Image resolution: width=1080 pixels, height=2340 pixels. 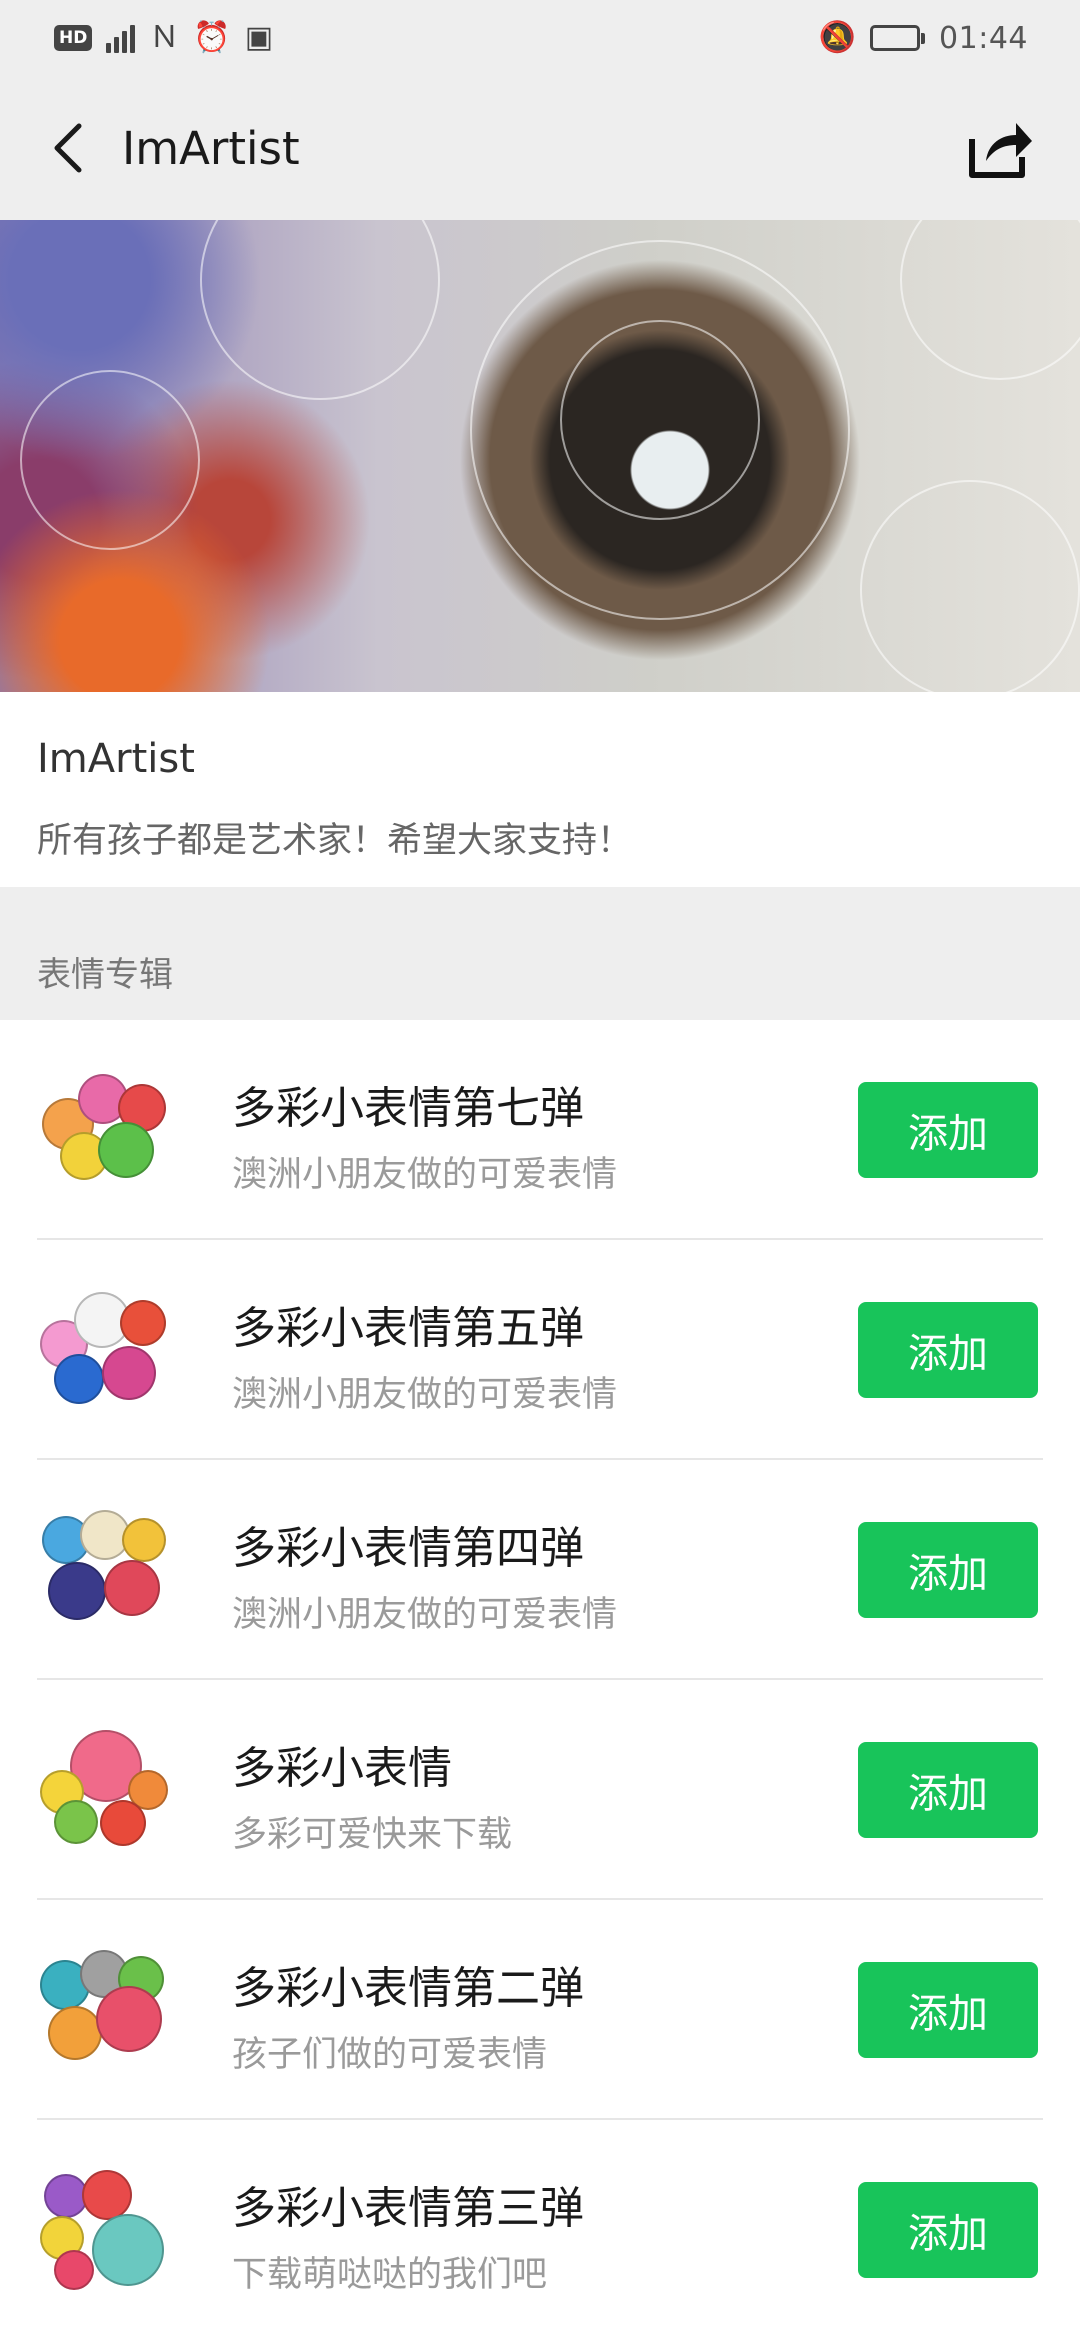 I want to click on notification-icon: ▣, so click(x=259, y=37).